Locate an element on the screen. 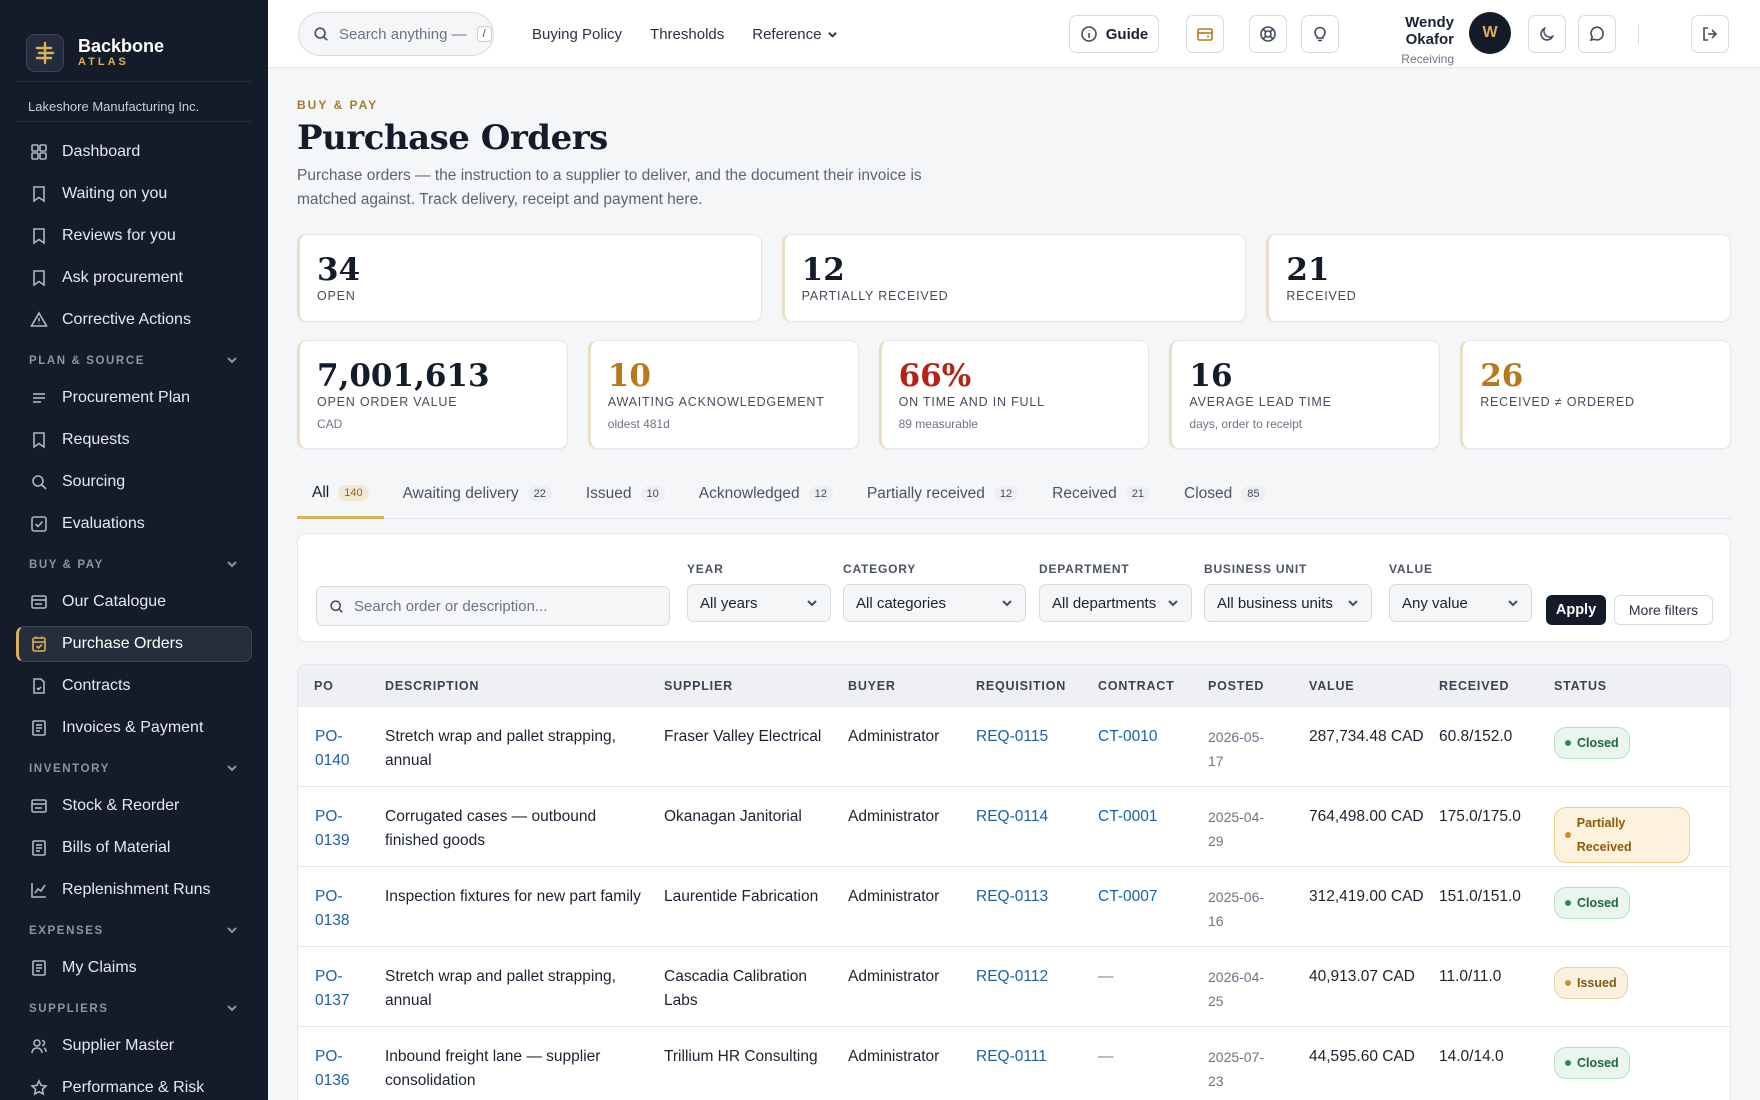 The width and height of the screenshot is (1760, 1100). column-header-value: VALUE is located at coordinates (1372, 686).